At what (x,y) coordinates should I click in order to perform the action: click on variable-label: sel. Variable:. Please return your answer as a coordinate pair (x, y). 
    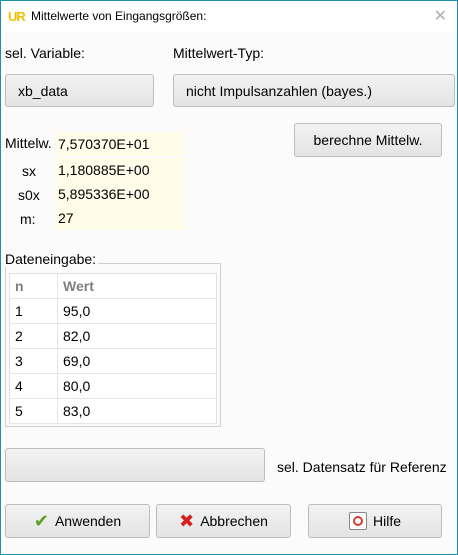
    Looking at the image, I should click on (45, 53).